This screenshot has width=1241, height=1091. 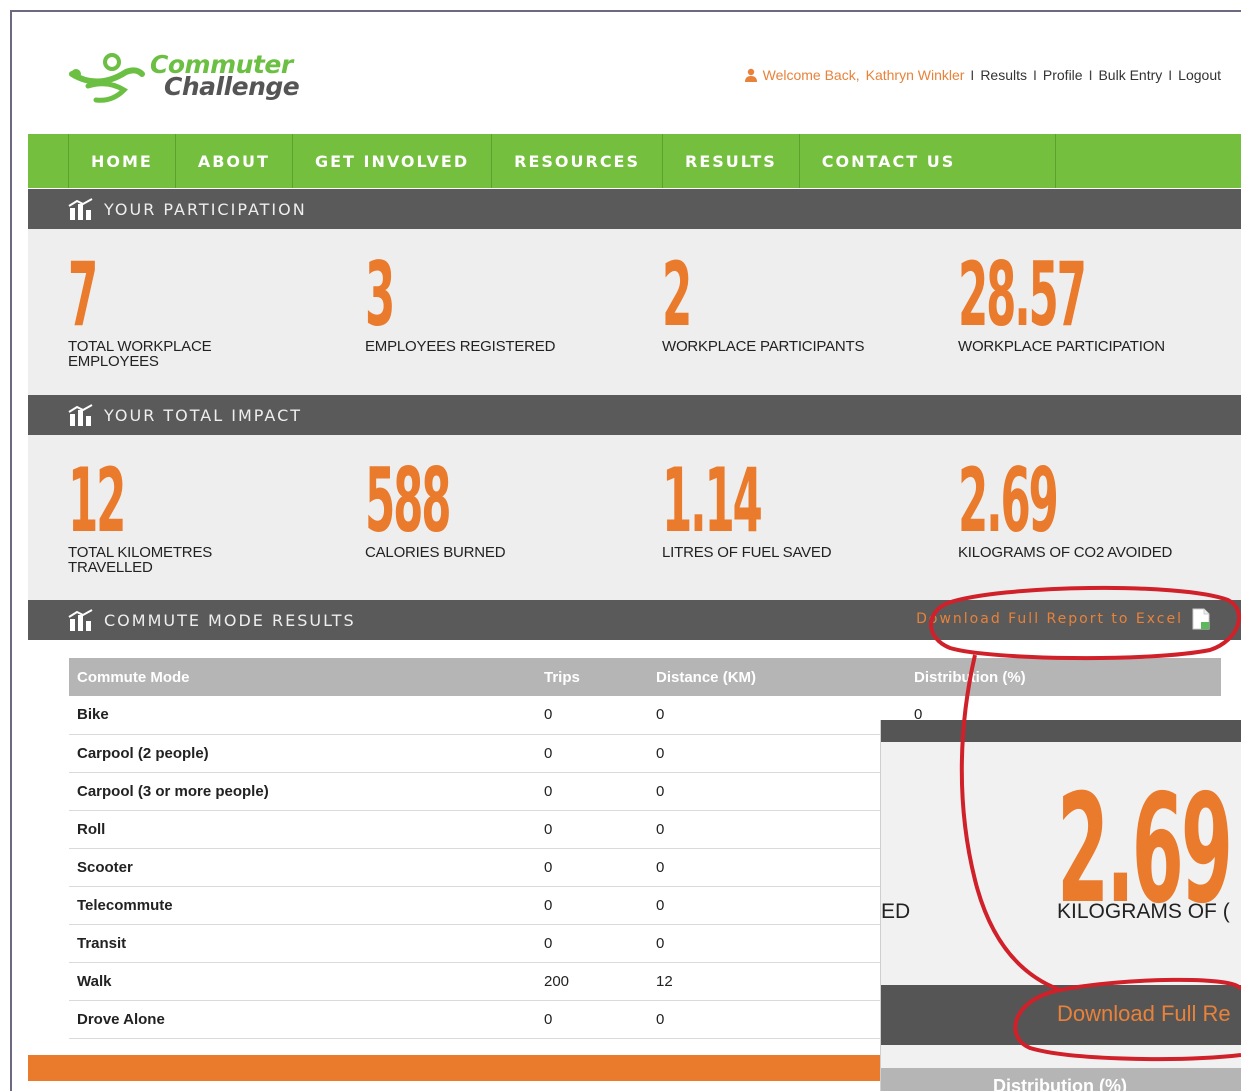 I want to click on nav-item-resources: RESOURCES, so click(x=576, y=161).